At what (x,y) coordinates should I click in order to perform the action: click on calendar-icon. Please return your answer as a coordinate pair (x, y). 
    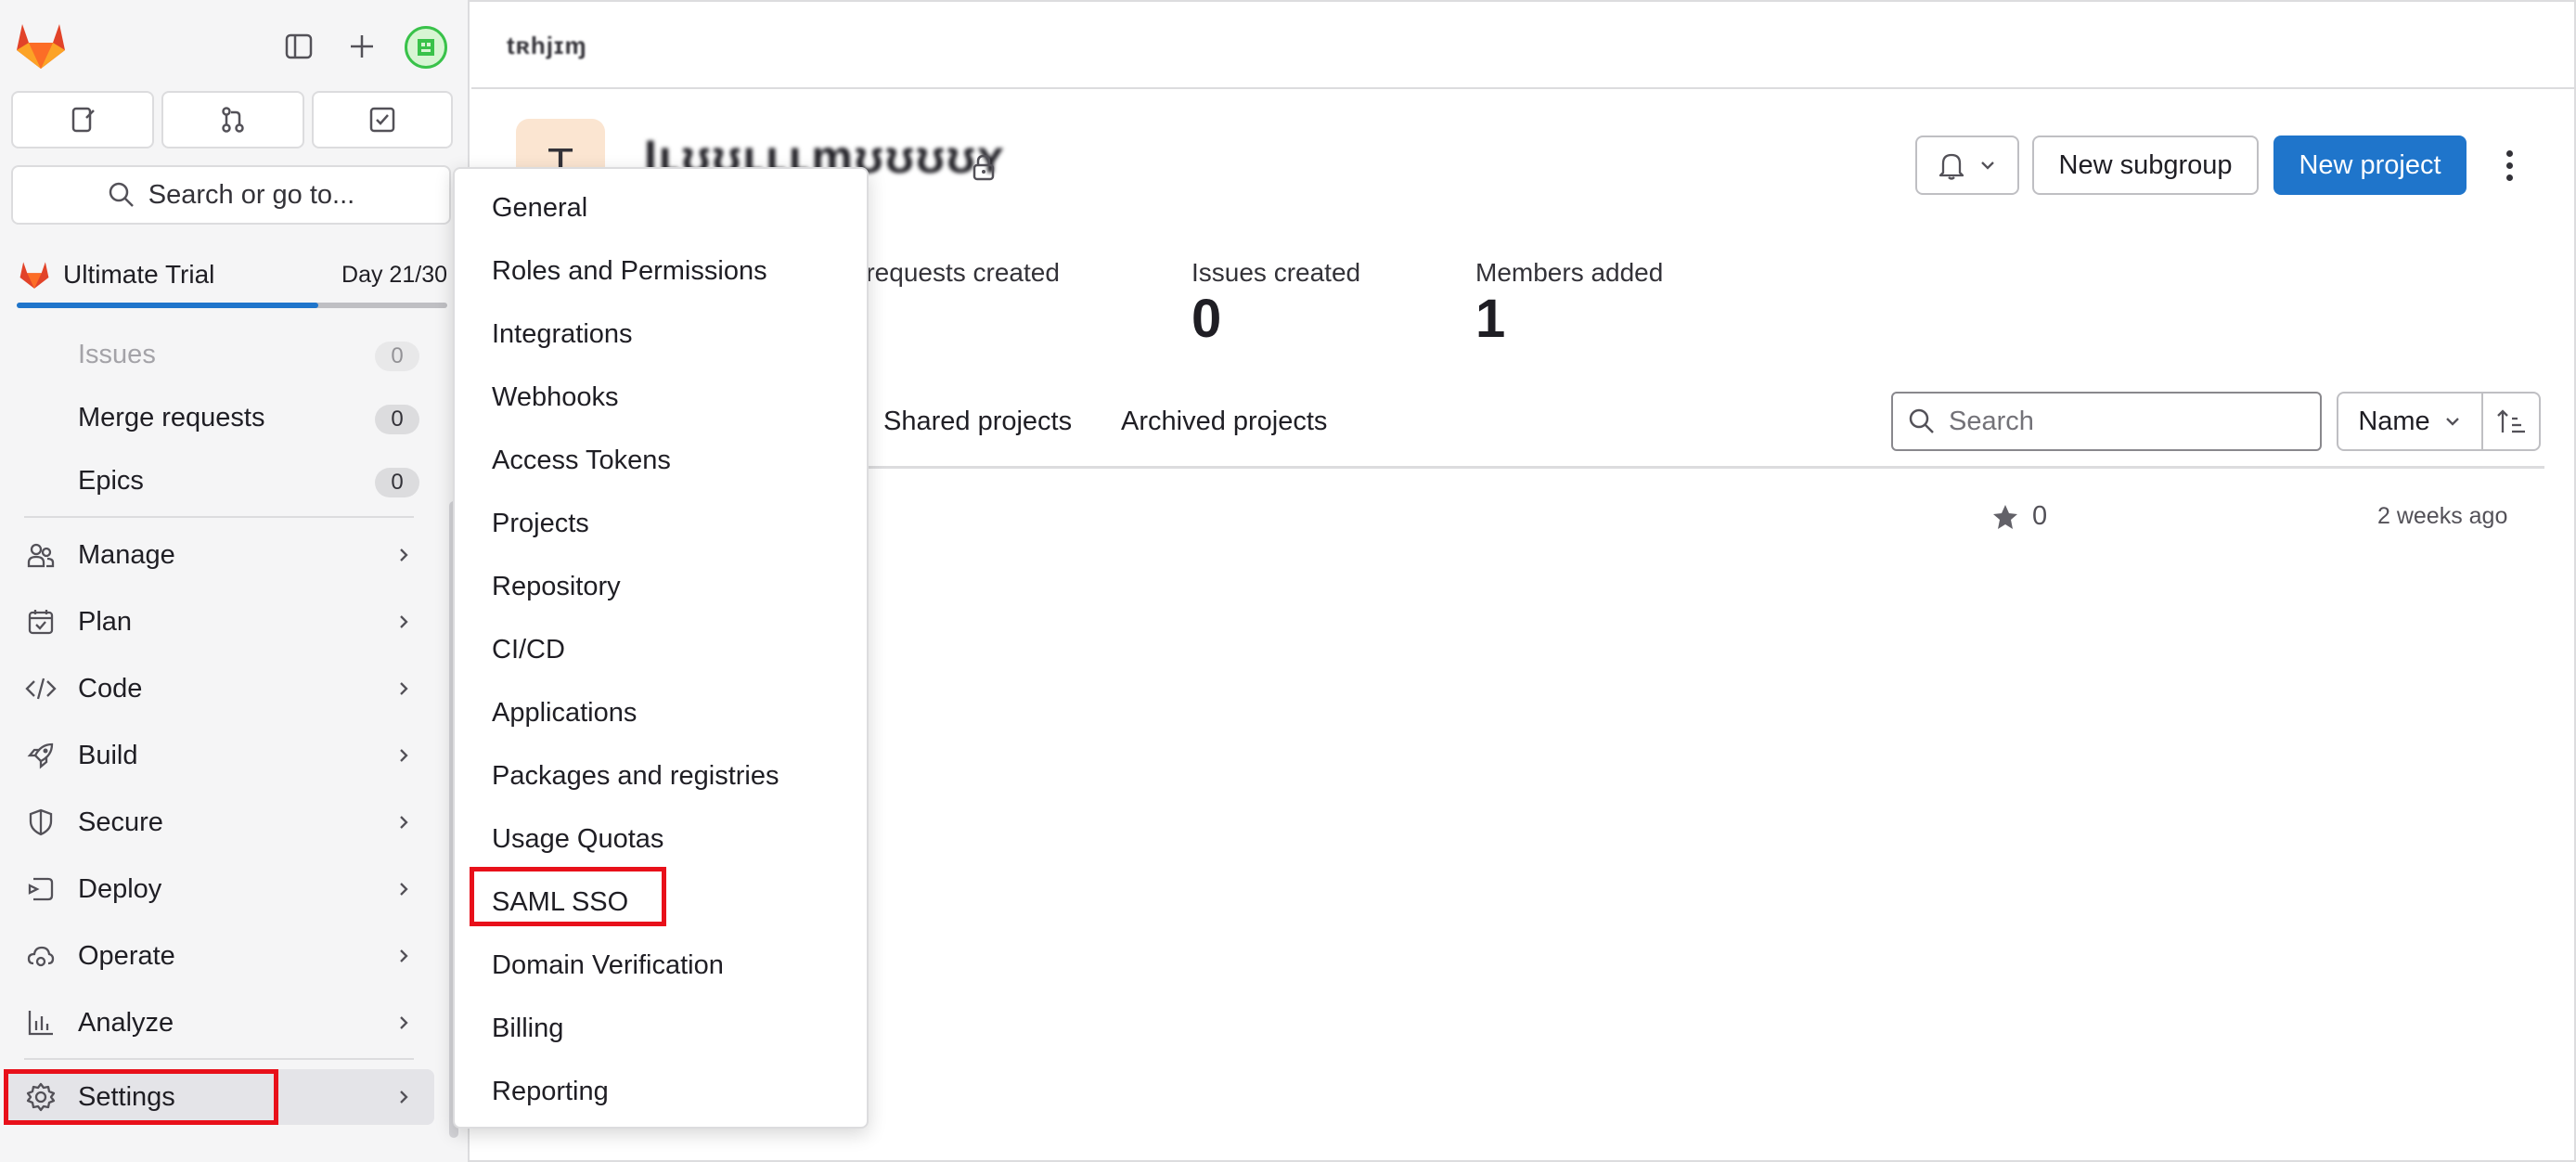
    Looking at the image, I should click on (41, 622).